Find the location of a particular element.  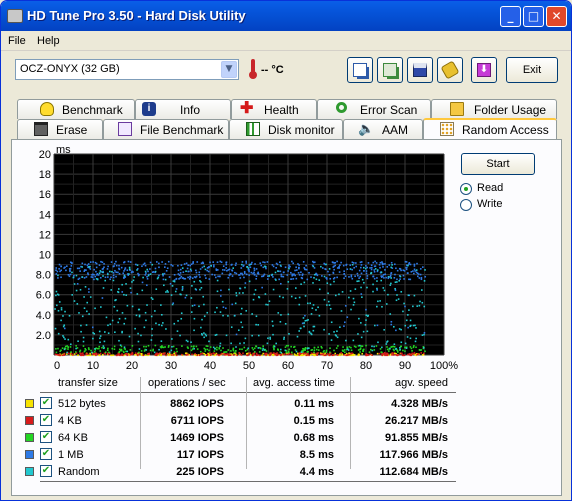

row-transfer-size: 4 KB is located at coordinates (70, 421).